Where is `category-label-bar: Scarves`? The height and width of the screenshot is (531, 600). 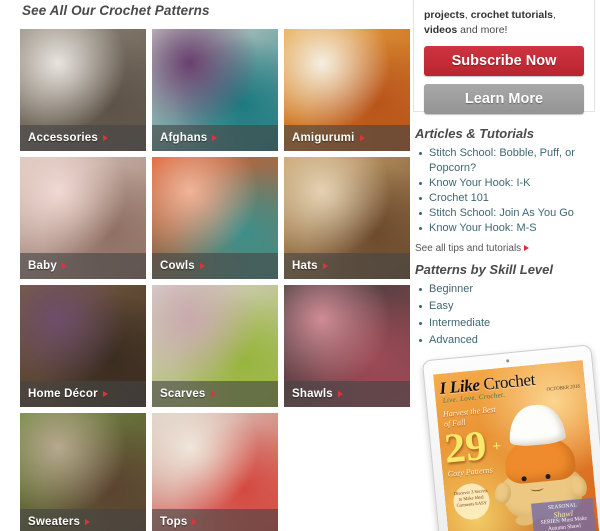 category-label-bar: Scarves is located at coordinates (215, 394).